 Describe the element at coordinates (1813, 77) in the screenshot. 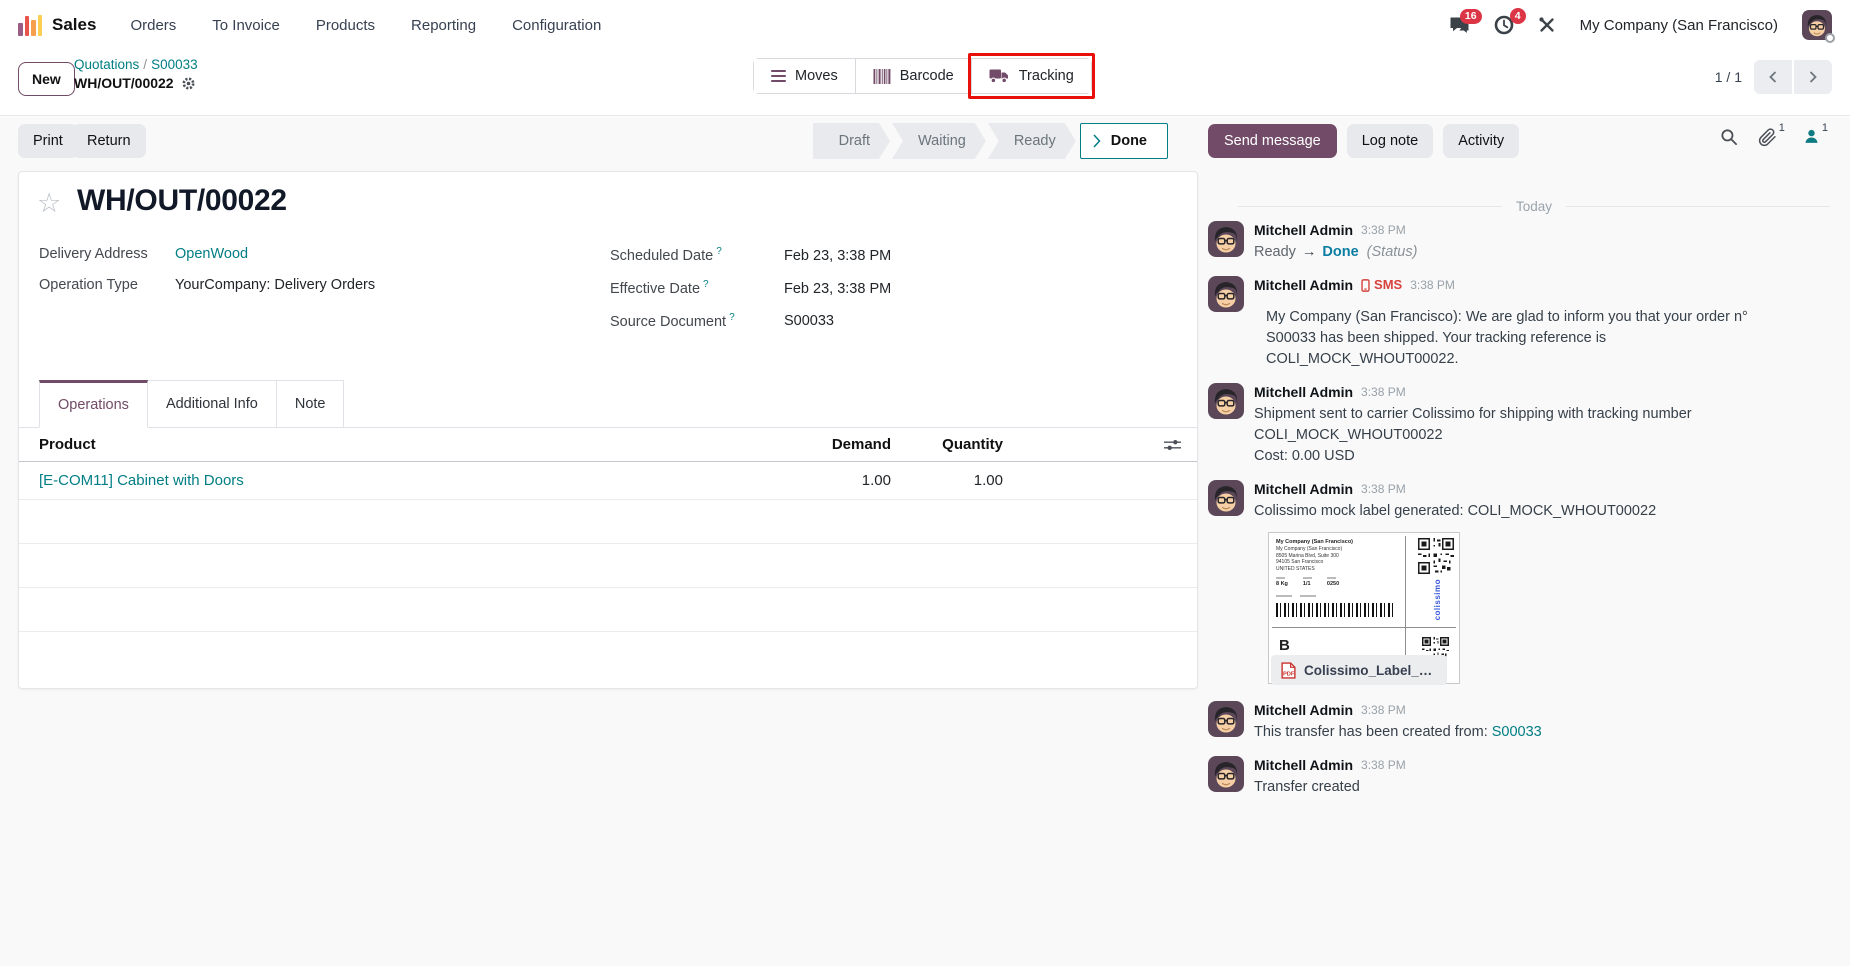

I see `pager-next-button` at that location.